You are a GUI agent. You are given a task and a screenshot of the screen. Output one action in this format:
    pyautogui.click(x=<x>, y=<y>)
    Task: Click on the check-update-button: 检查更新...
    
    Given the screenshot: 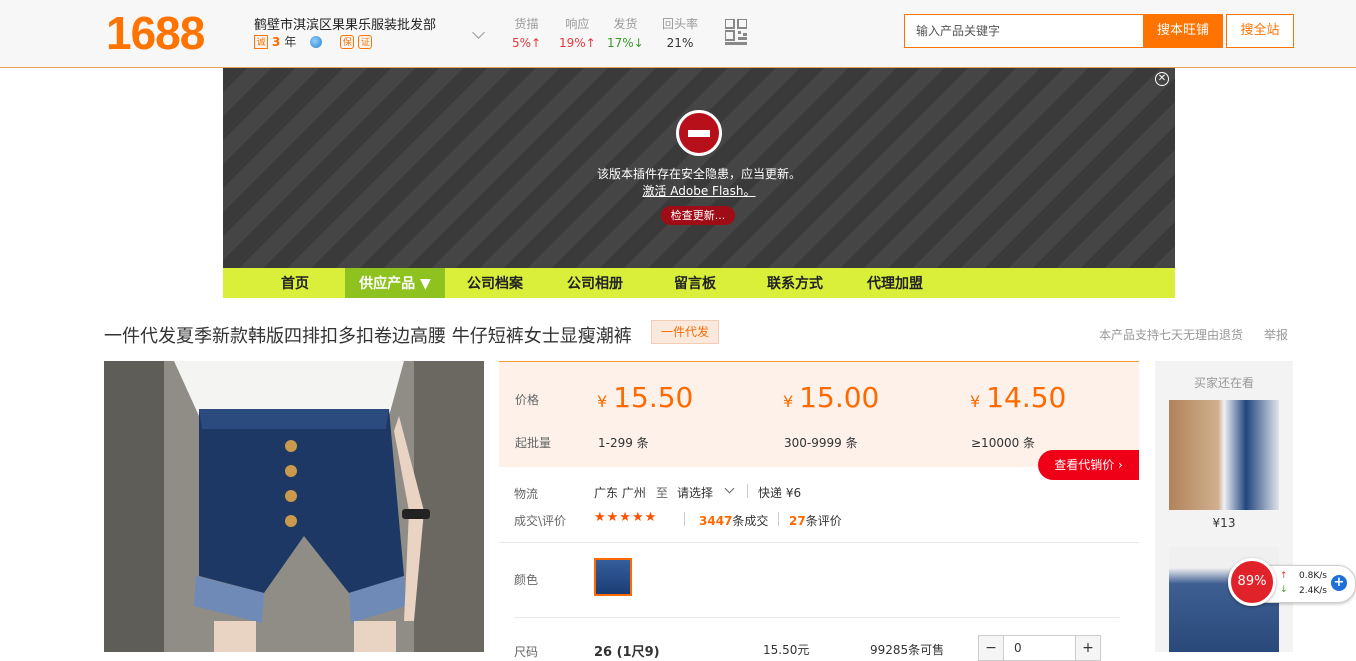 What is the action you would take?
    pyautogui.click(x=698, y=215)
    